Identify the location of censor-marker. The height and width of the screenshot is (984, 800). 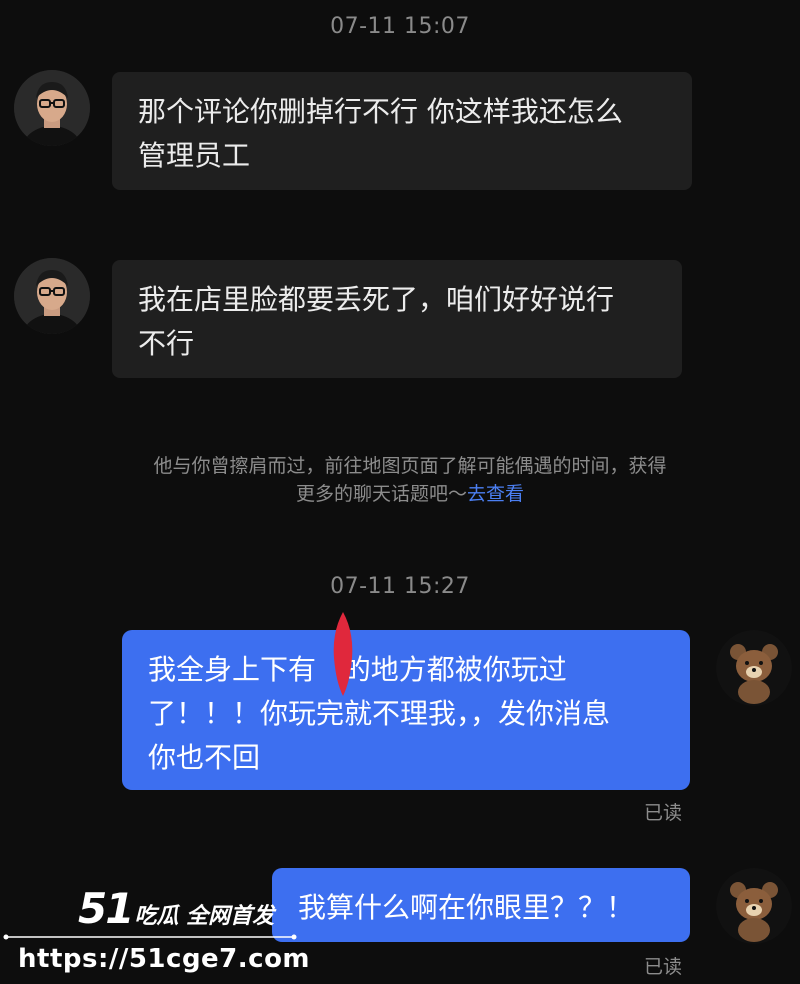
(343, 654).